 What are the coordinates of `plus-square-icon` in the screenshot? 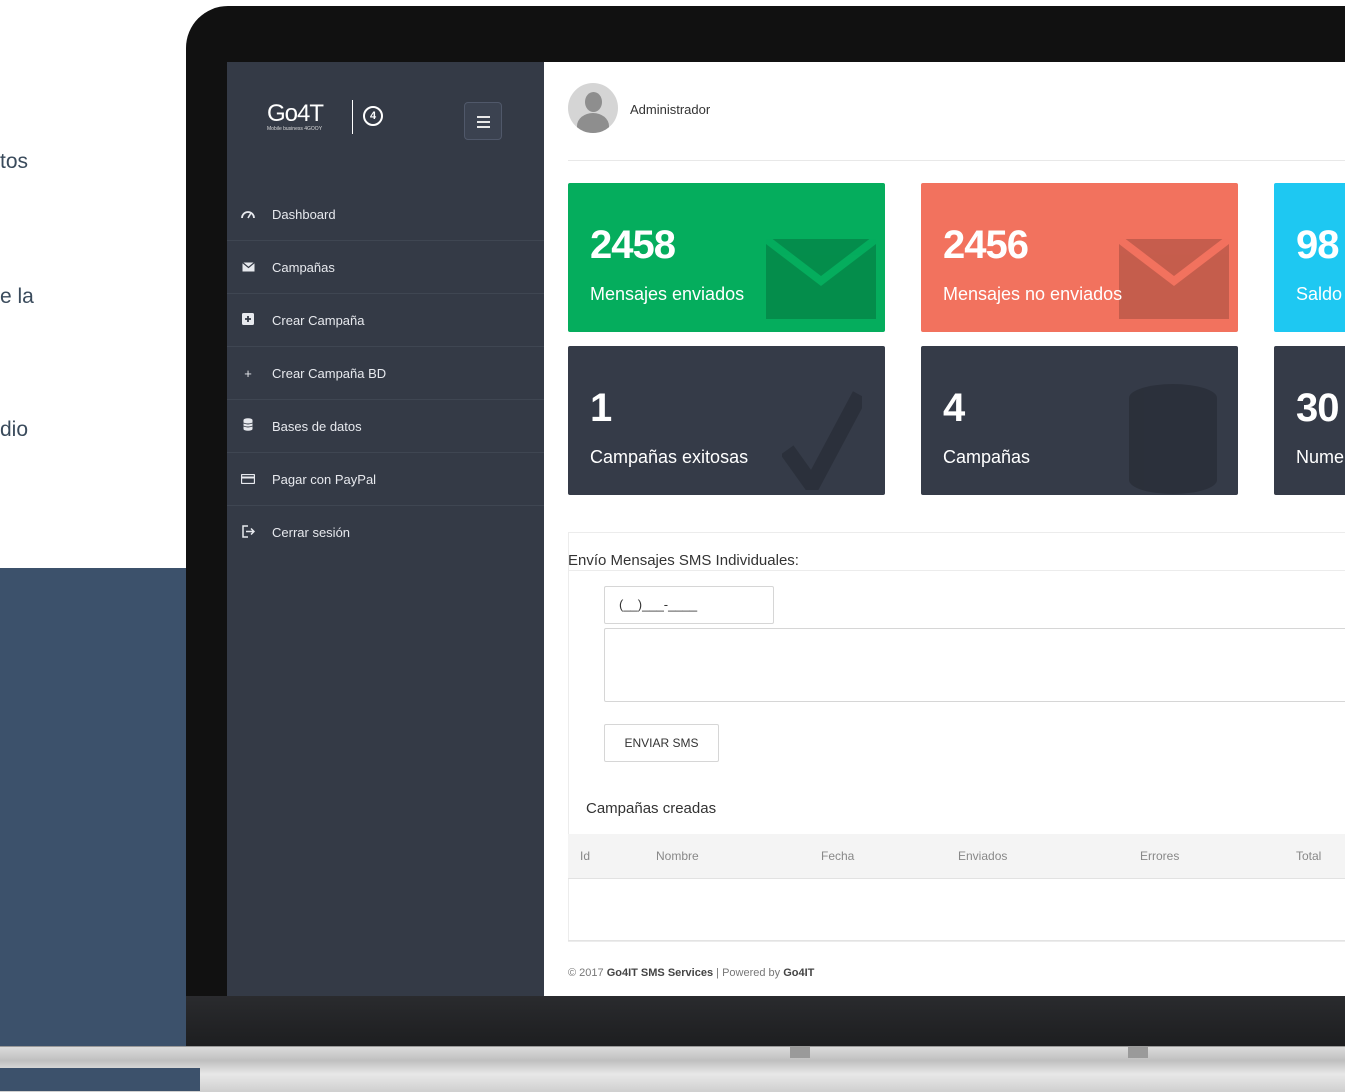 It's located at (248, 320).